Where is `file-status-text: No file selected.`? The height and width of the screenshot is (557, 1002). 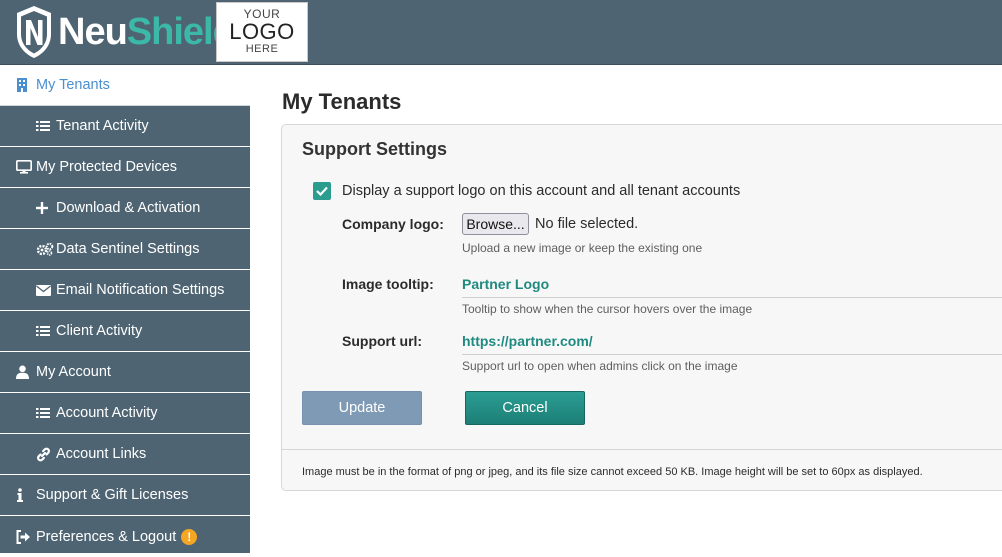
file-status-text: No file selected. is located at coordinates (587, 224).